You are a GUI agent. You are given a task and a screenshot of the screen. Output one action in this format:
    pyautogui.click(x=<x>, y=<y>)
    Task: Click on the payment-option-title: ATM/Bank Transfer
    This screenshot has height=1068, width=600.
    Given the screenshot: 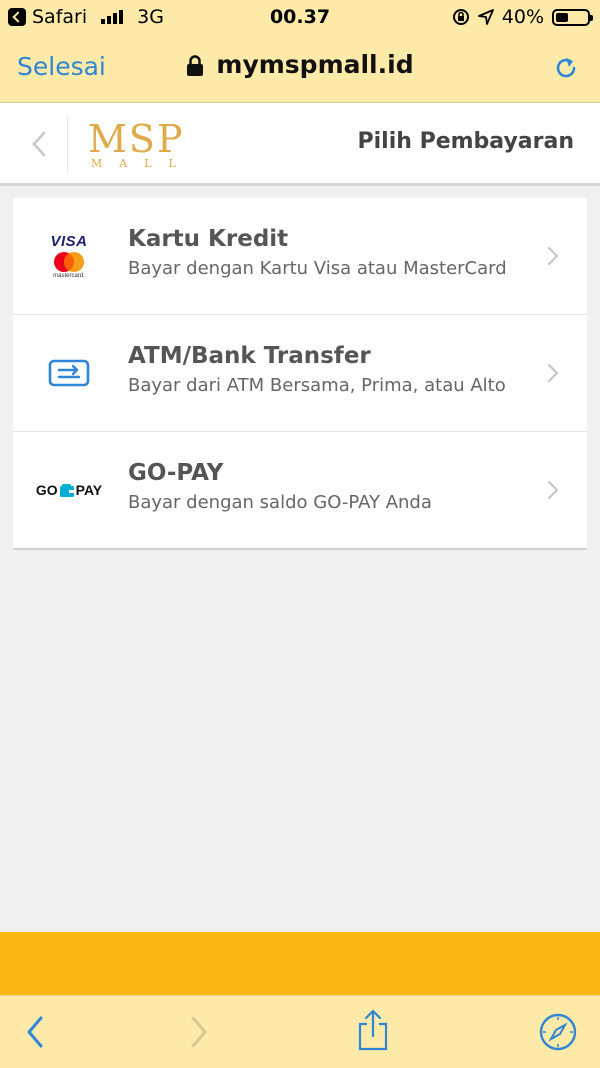 What is the action you would take?
    pyautogui.click(x=249, y=356)
    